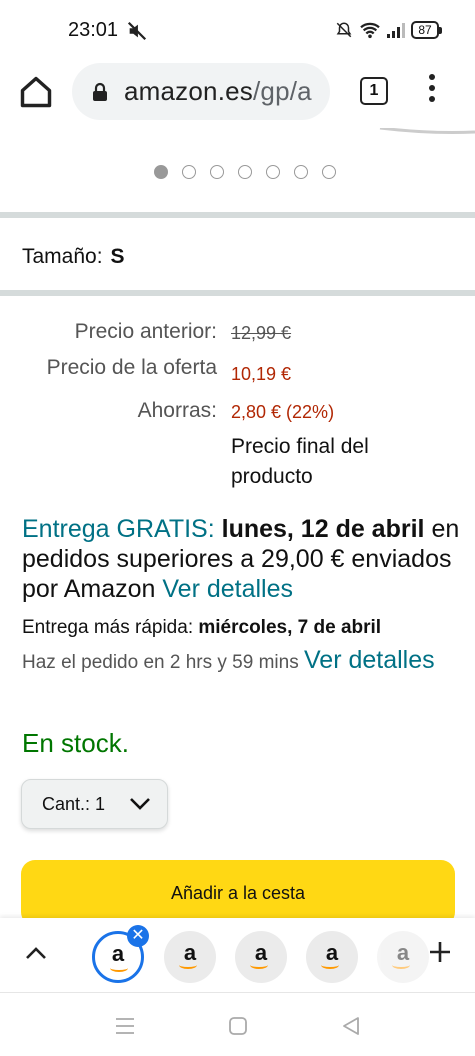 This screenshot has width=475, height=1056. I want to click on url-text: amazon.es/gp/a, so click(218, 91).